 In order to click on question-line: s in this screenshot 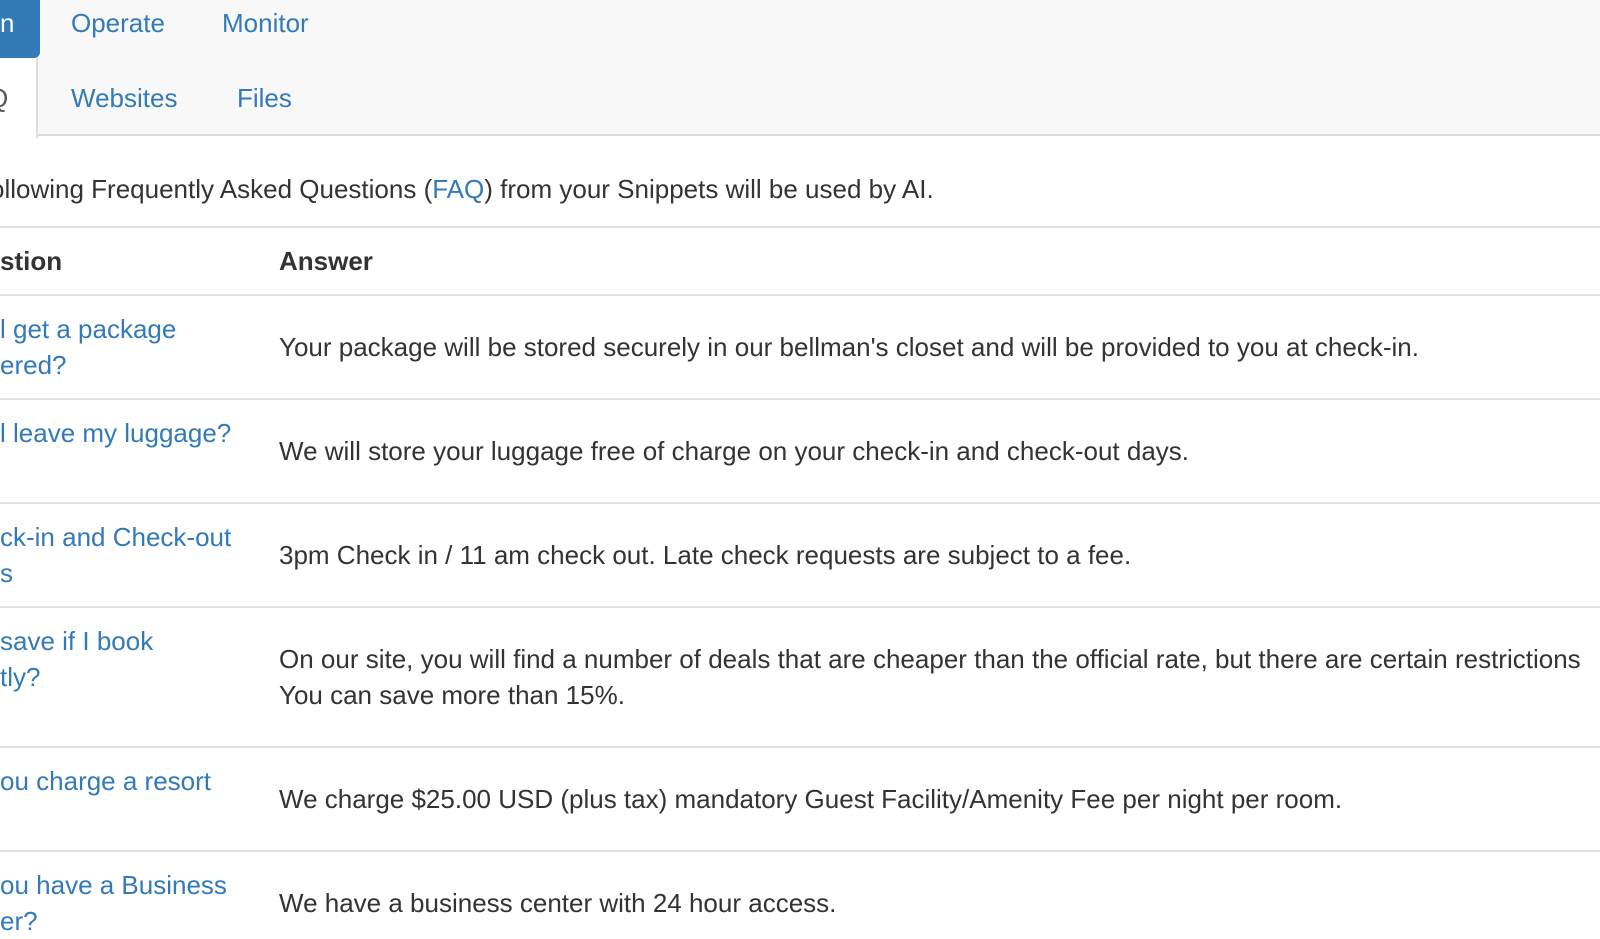, I will do `click(6, 573)`.